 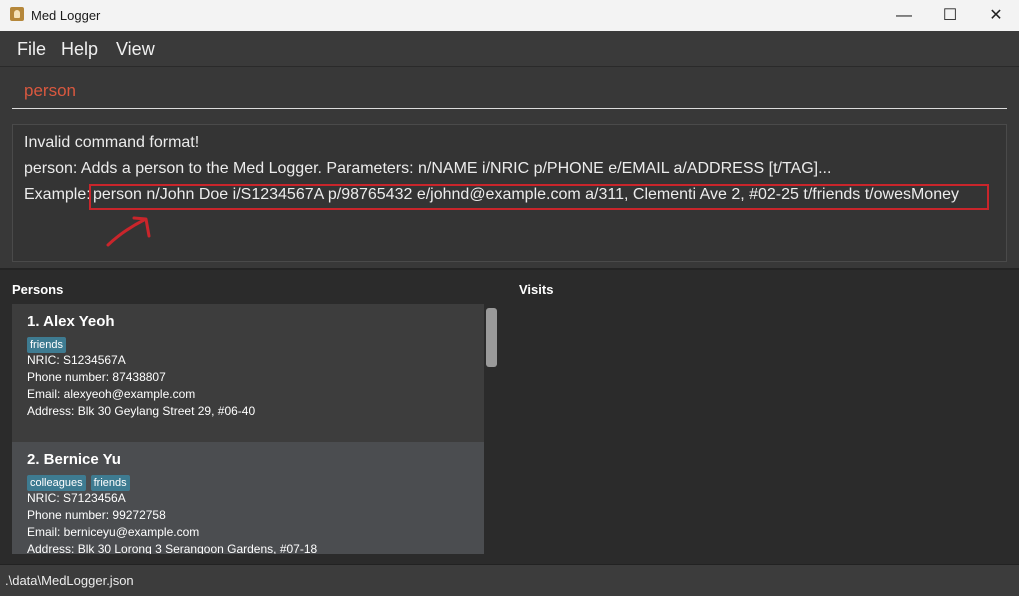 What do you see at coordinates (38, 289) in the screenshot?
I see `persons-label: Persons` at bounding box center [38, 289].